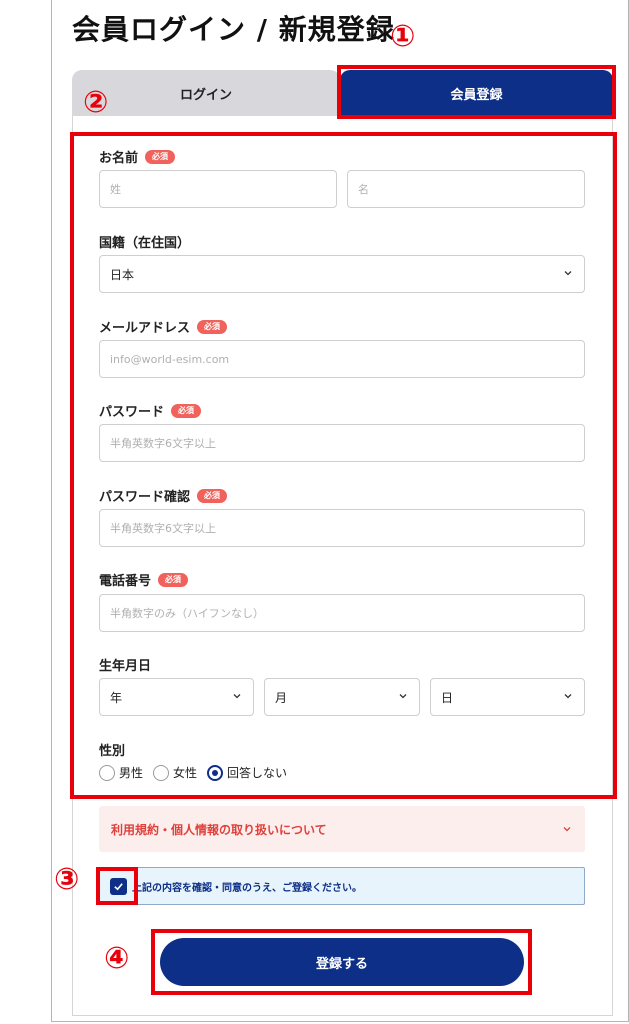 The image size is (629, 1024). I want to click on page-title: 会員ログイン / 新規登録, so click(233, 29).